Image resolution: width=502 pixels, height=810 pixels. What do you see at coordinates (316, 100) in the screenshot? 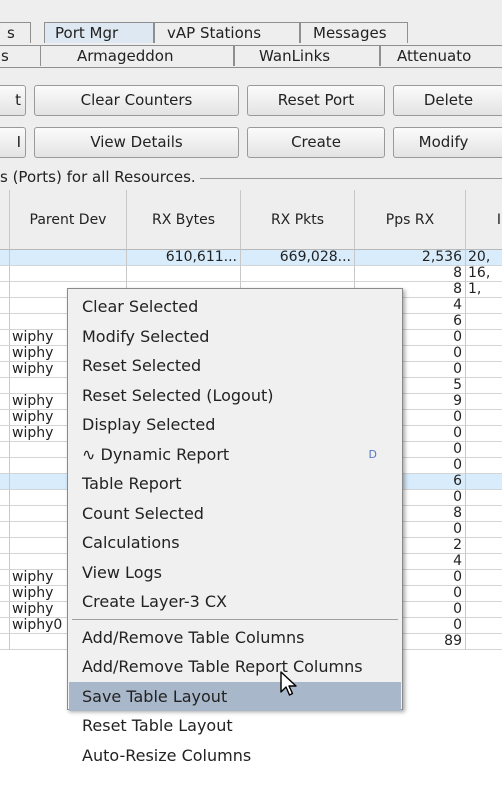
I see `reset-port-button: Reset Port` at bounding box center [316, 100].